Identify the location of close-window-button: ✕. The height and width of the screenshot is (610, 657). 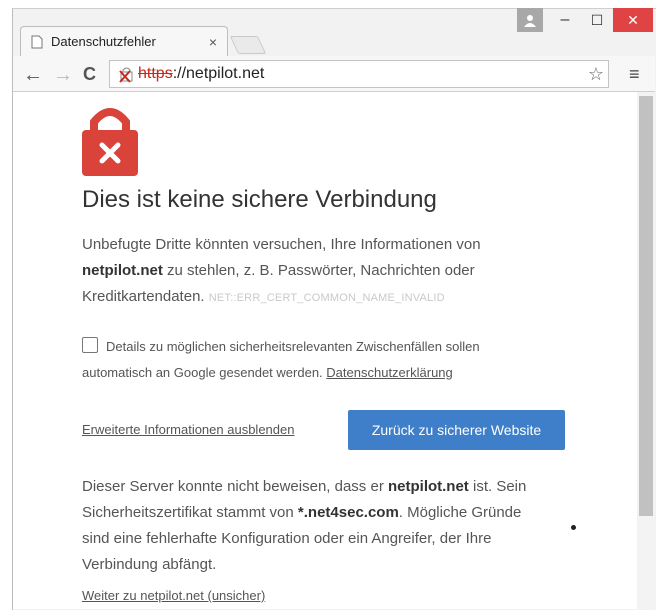
(633, 20).